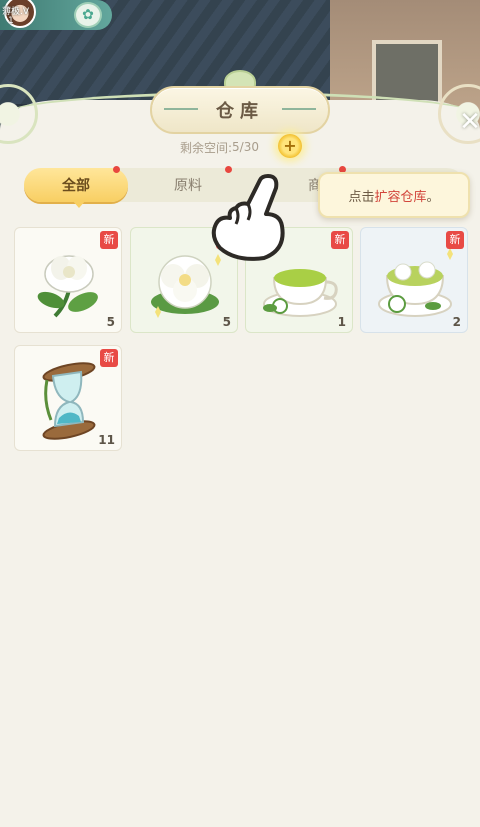 The height and width of the screenshot is (827, 480). What do you see at coordinates (67, 286) in the screenshot?
I see `white-flower-icon` at bounding box center [67, 286].